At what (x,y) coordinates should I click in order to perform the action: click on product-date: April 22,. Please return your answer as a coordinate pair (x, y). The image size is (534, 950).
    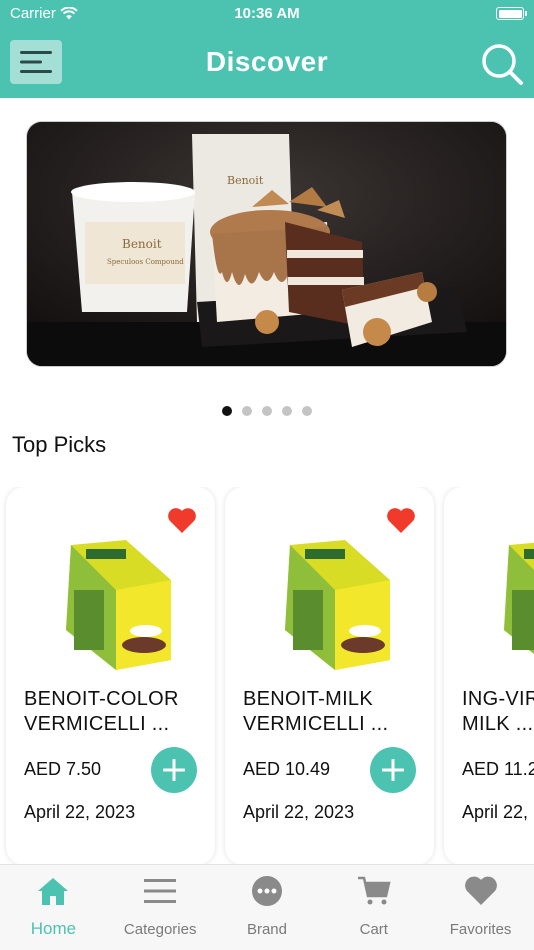
    Looking at the image, I should click on (495, 812).